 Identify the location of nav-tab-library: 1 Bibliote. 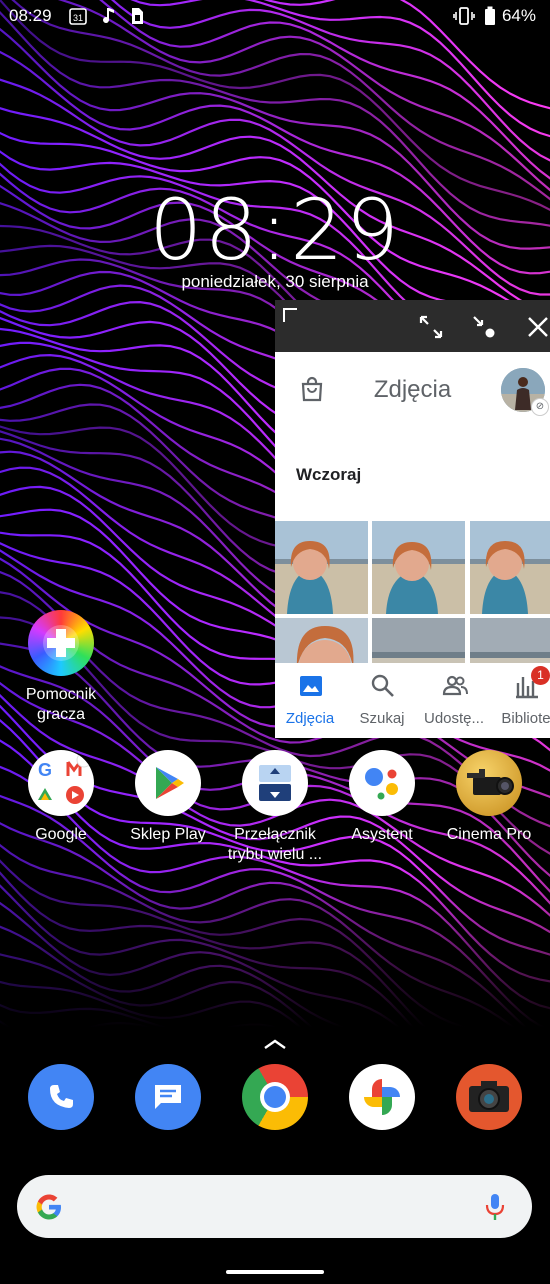
(520, 700).